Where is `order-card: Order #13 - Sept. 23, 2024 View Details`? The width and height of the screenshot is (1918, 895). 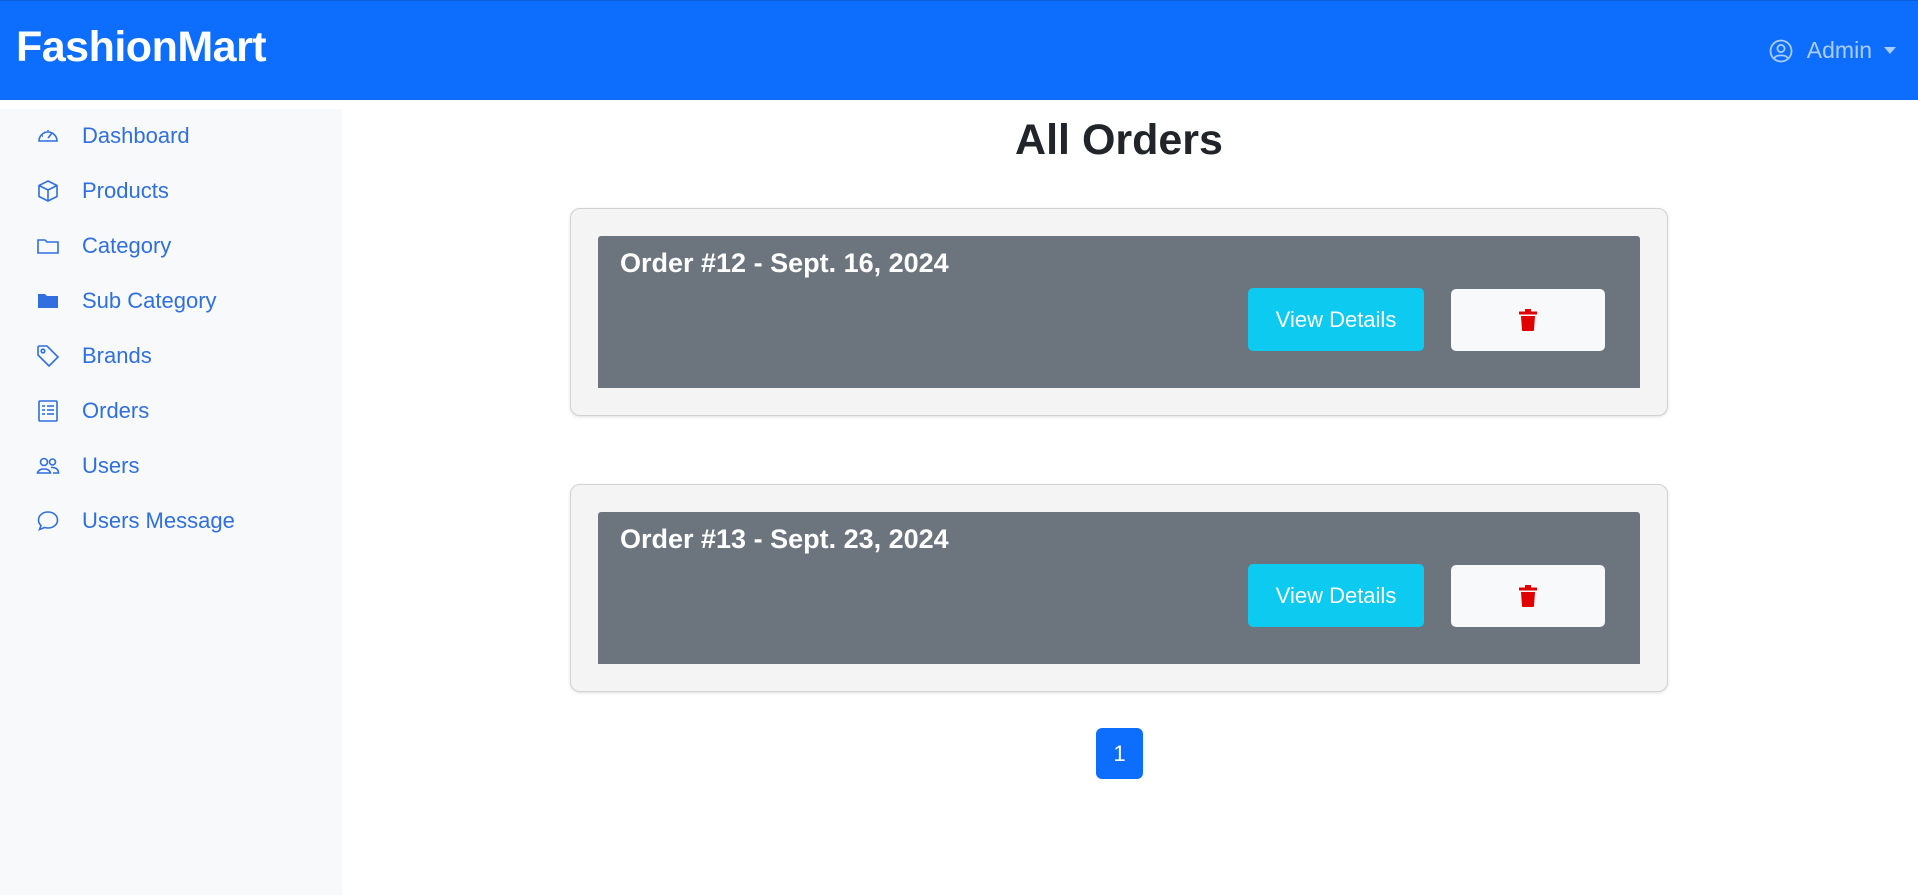 order-card: Order #13 - Sept. 23, 2024 View Details is located at coordinates (1119, 588).